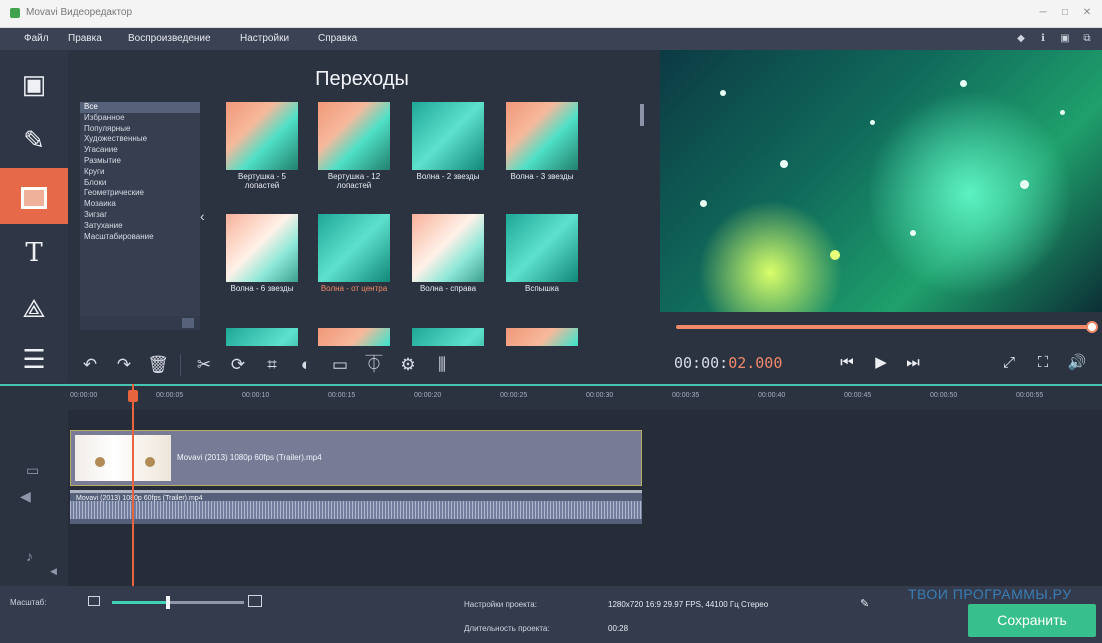 Image resolution: width=1102 pixels, height=643 pixels. What do you see at coordinates (1062, 112) in the screenshot?
I see `preview-light` at bounding box center [1062, 112].